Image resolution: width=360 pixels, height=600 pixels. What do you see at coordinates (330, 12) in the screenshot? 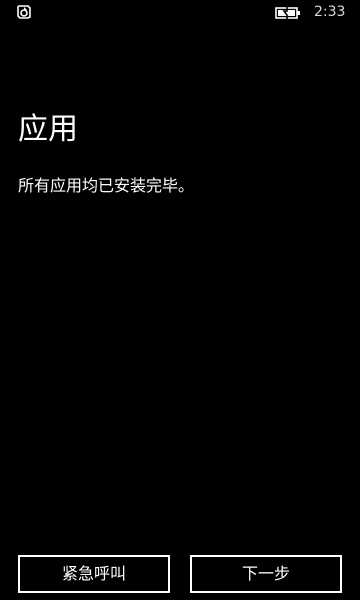
I see `status-clock: 2:33` at bounding box center [330, 12].